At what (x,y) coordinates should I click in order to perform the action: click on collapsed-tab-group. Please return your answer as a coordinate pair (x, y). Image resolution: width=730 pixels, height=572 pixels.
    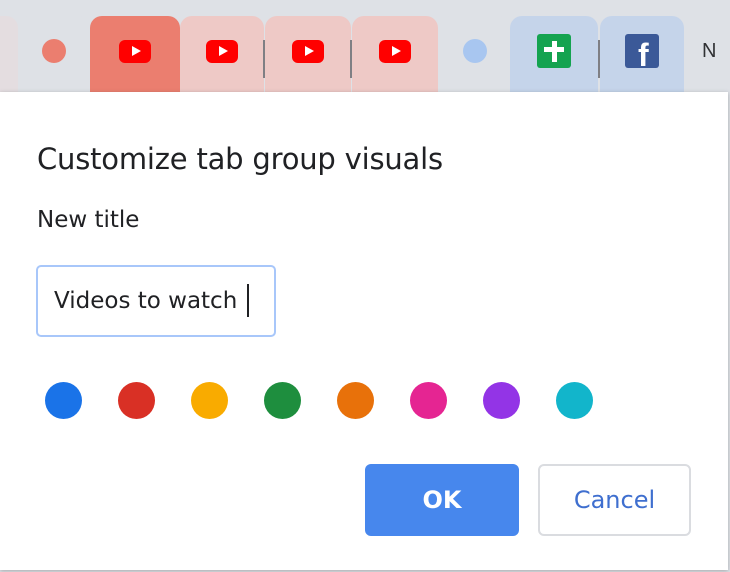
    Looking at the image, I should click on (54, 54).